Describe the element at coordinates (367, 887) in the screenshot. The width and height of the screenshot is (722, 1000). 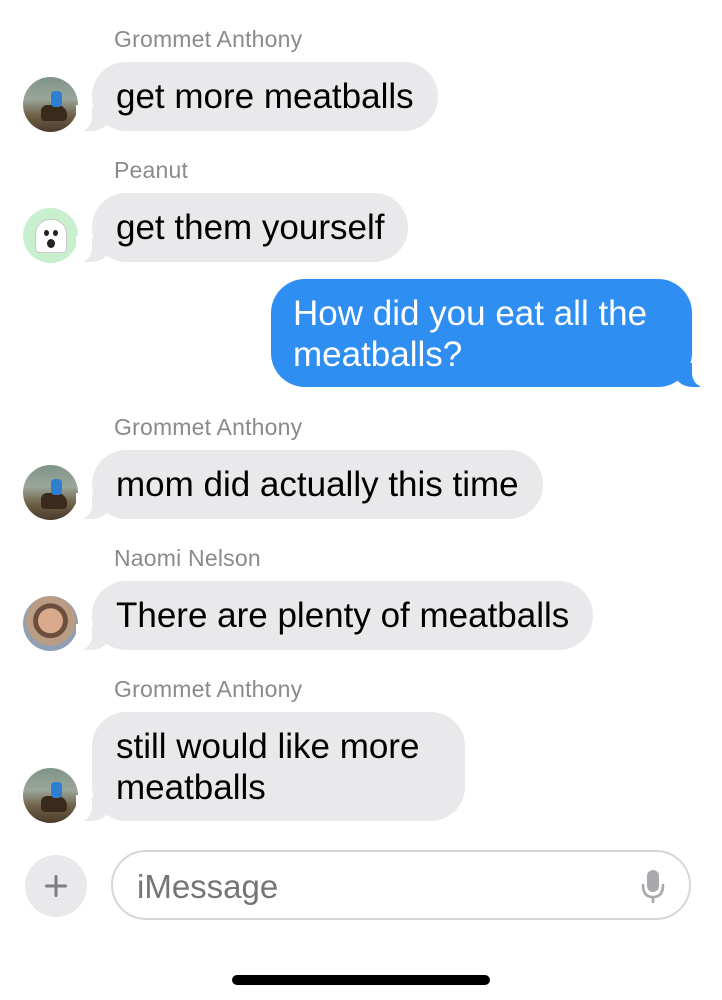
I see `message-input` at that location.